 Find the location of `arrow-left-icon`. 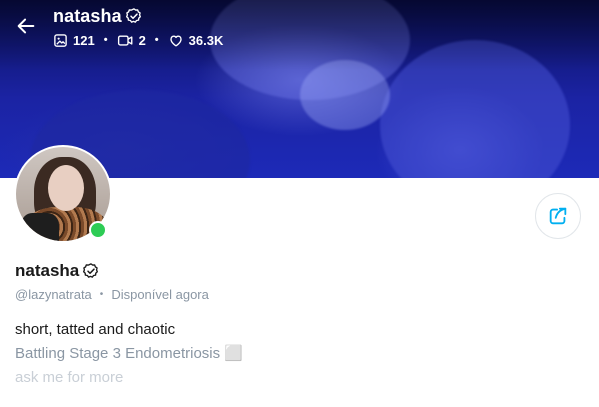

arrow-left-icon is located at coordinates (26, 26).